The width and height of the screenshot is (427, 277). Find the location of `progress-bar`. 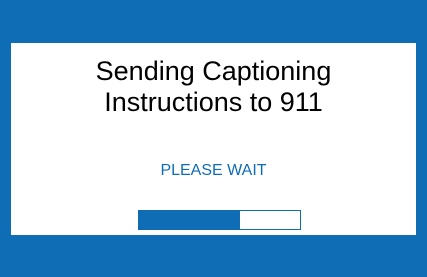

progress-bar is located at coordinates (219, 220).